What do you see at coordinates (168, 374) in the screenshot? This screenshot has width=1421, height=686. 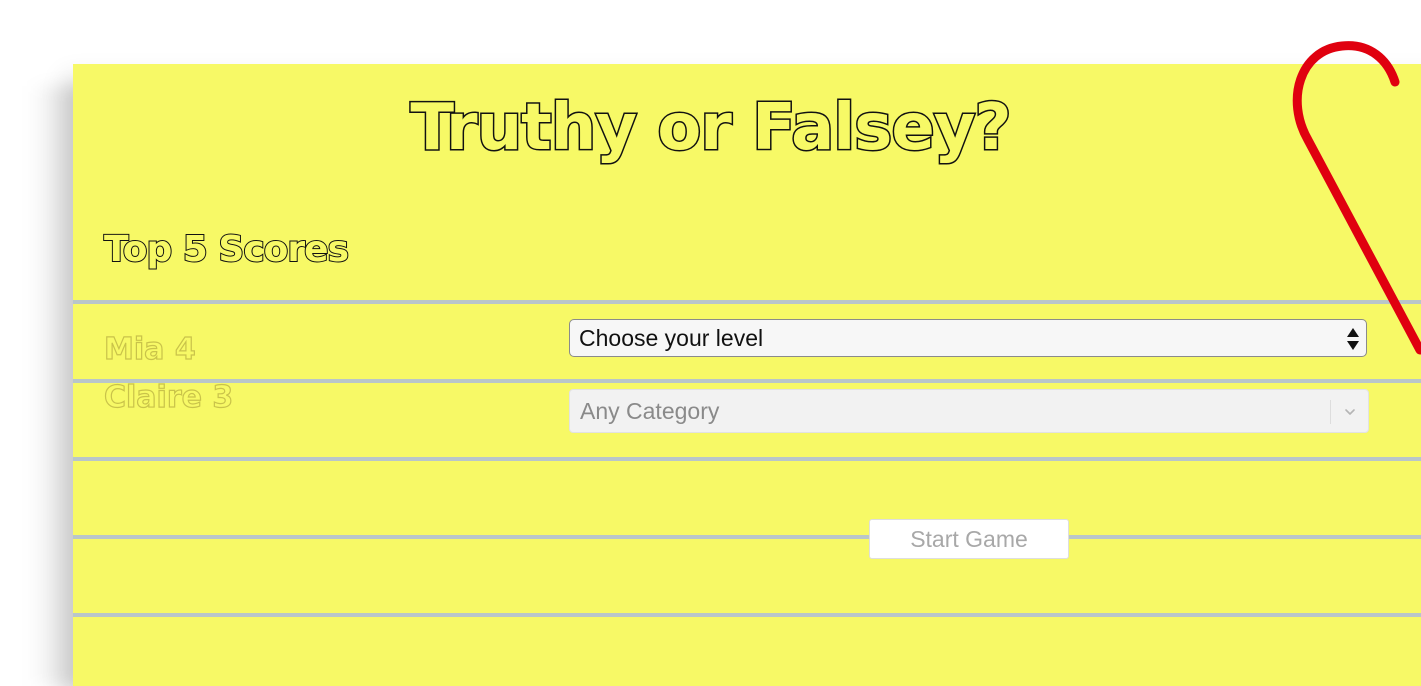 I see `score-list: Mia 4 Claire 3` at bounding box center [168, 374].